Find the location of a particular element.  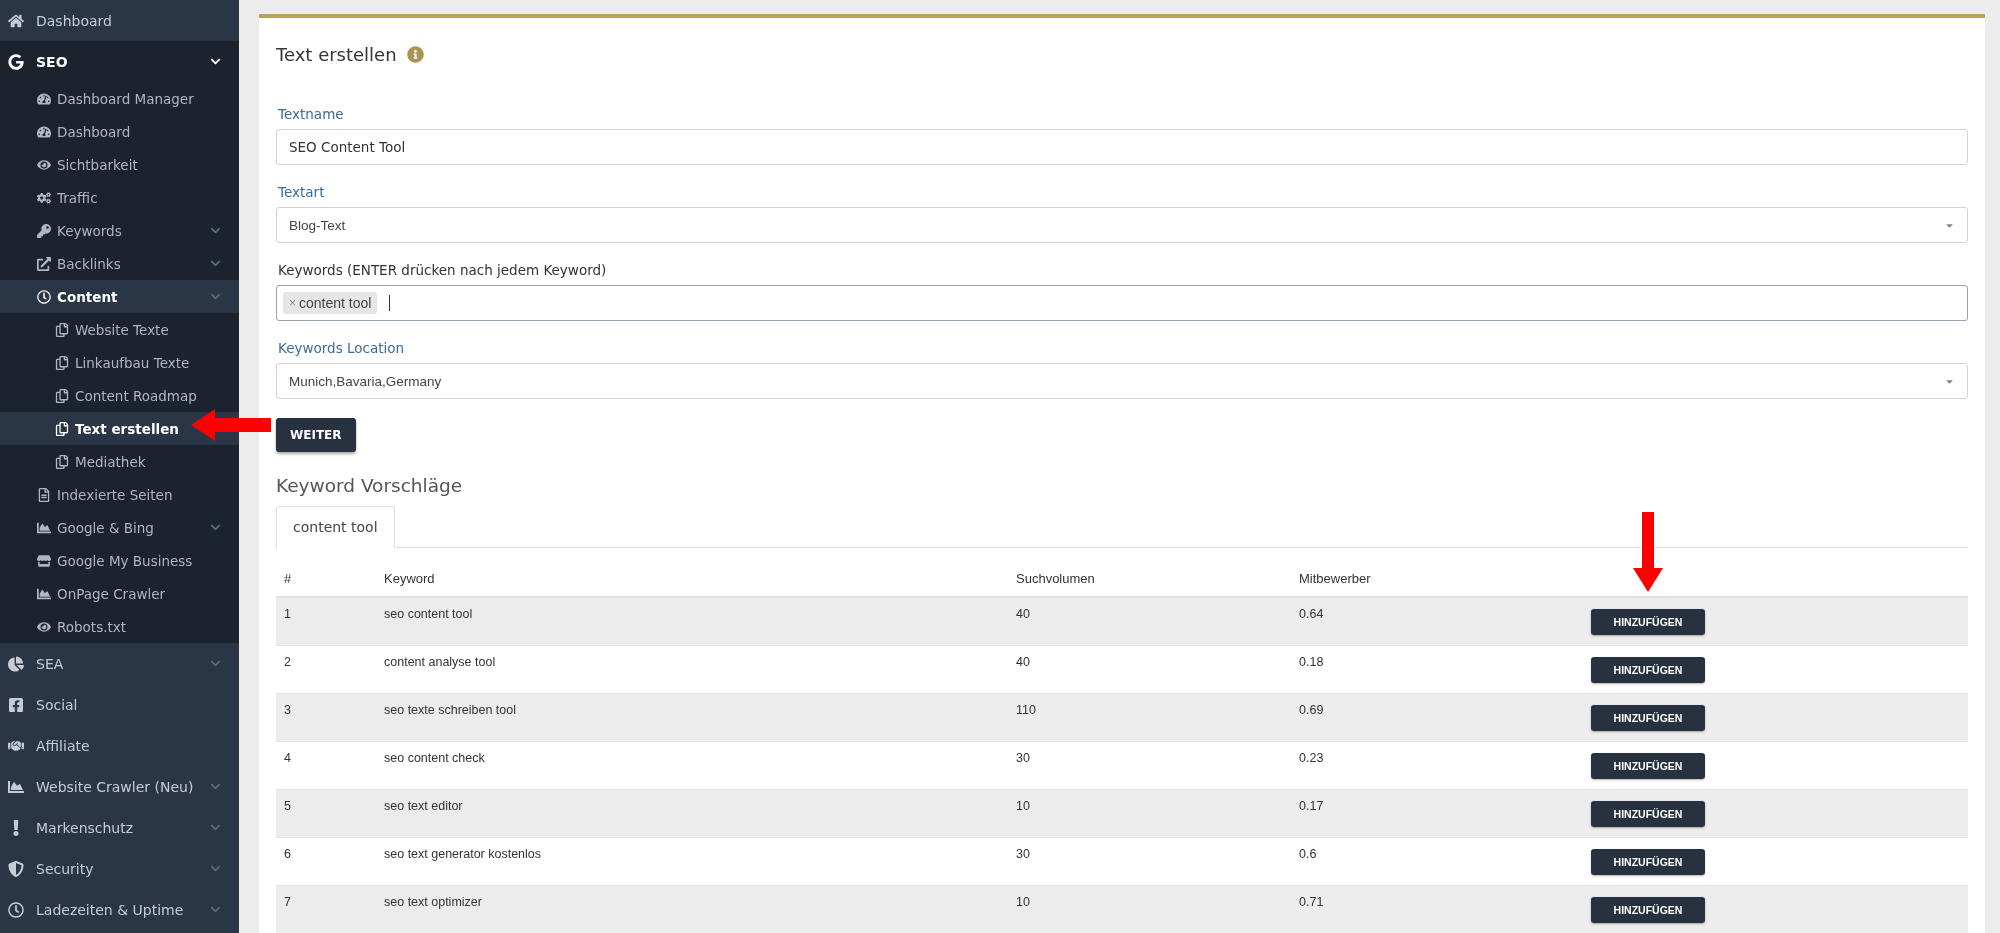

sidebar-item: Google & Bing is located at coordinates (119, 527).